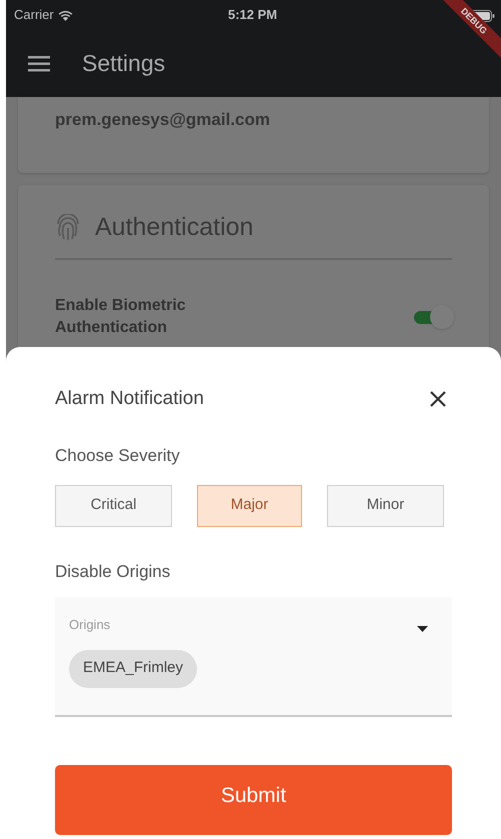  I want to click on section-title: Authentication, so click(174, 228).